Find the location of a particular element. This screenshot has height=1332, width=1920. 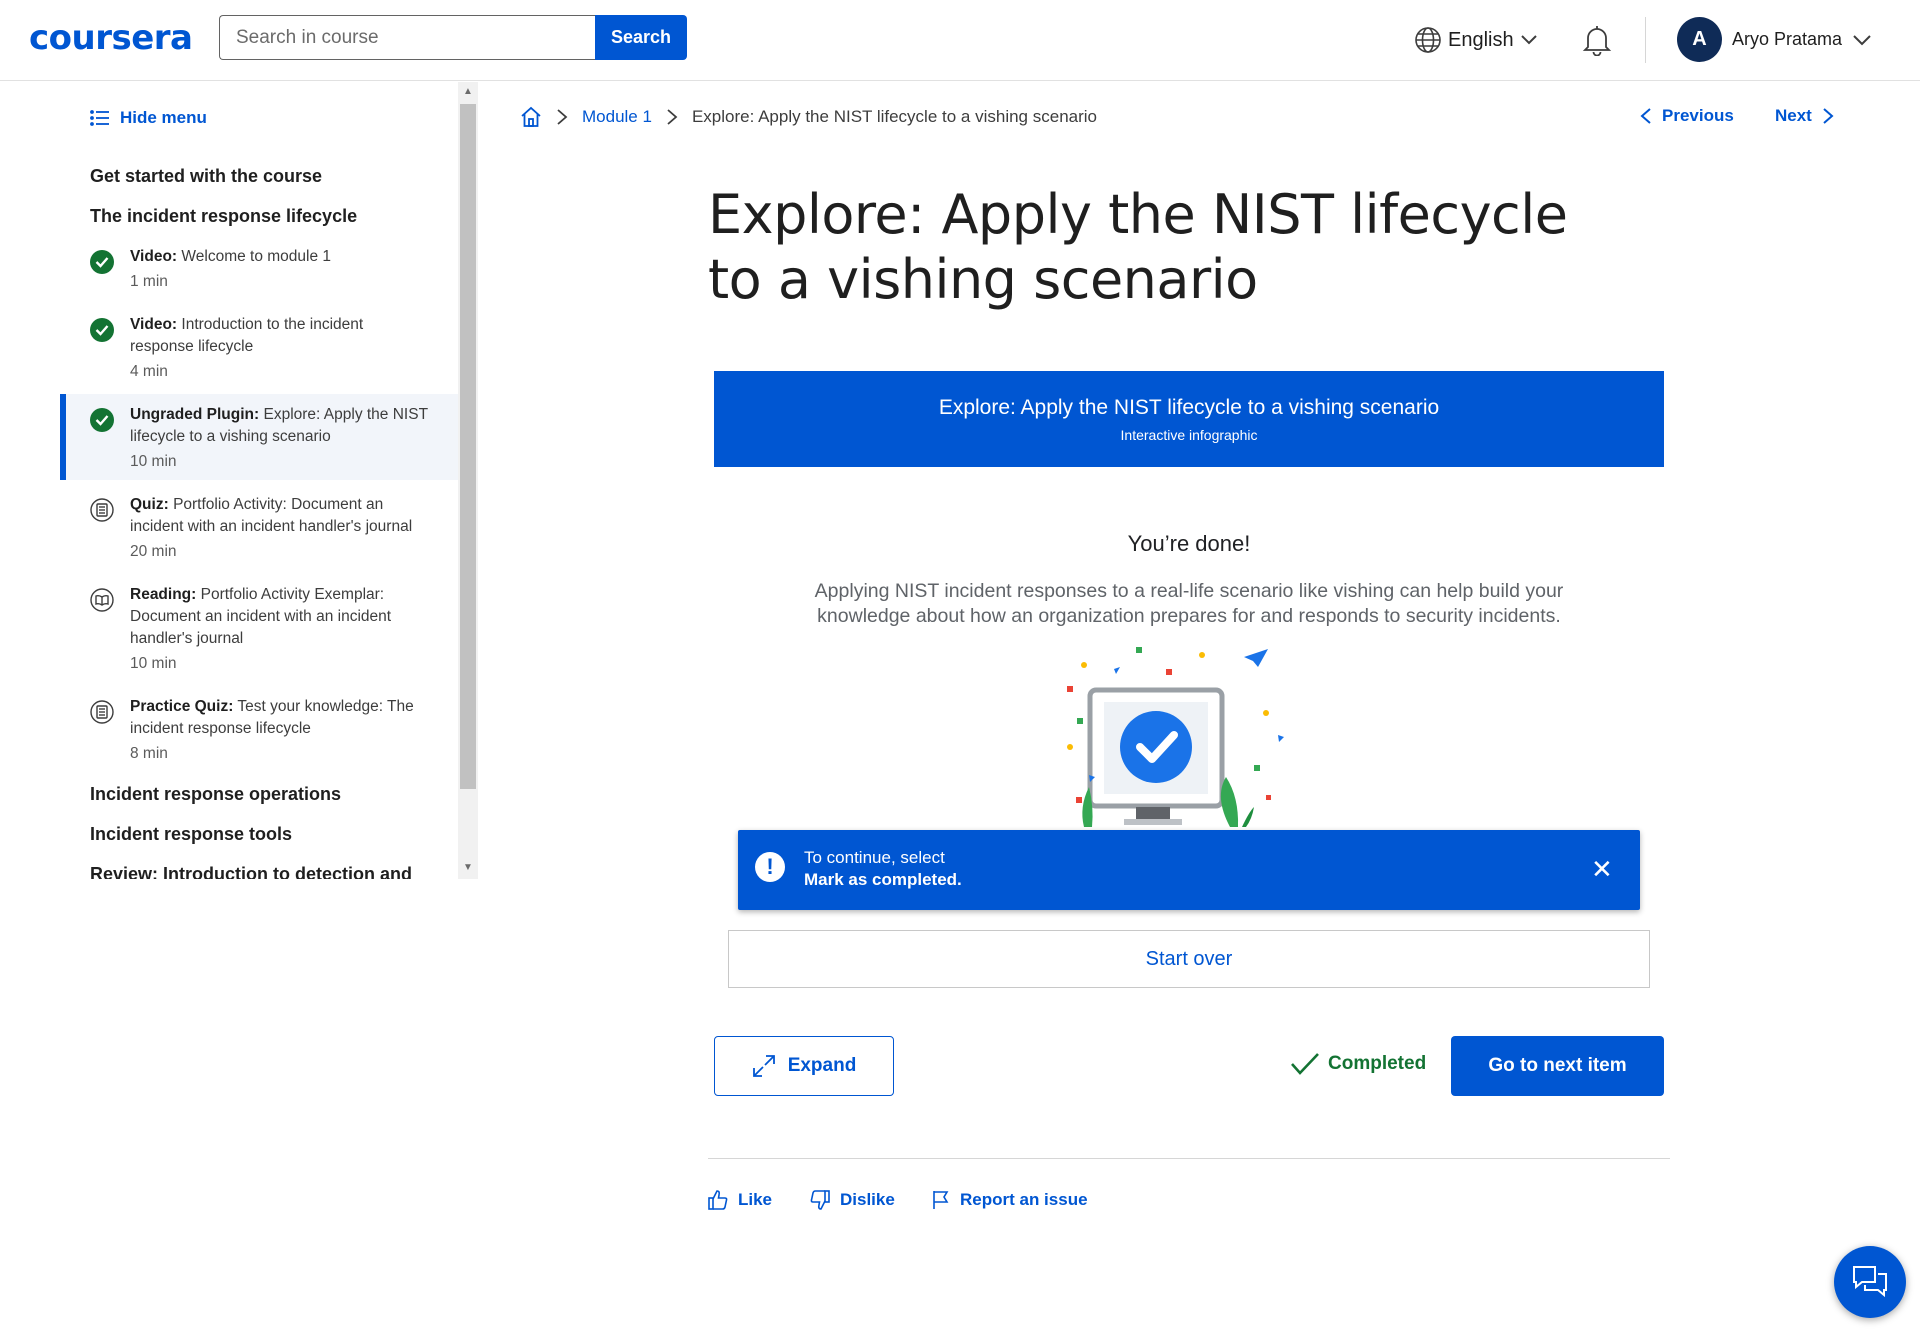

bell-icon is located at coordinates (1597, 41).